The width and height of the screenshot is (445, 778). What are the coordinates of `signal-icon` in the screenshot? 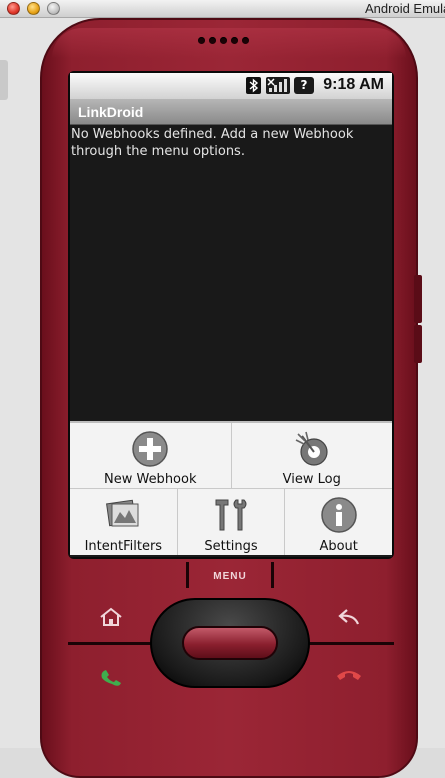 It's located at (278, 85).